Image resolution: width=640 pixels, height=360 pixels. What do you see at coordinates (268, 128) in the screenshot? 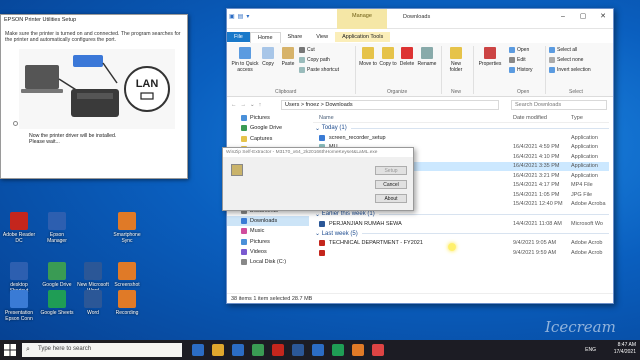
I see `nav-item: Google Drive` at bounding box center [268, 128].